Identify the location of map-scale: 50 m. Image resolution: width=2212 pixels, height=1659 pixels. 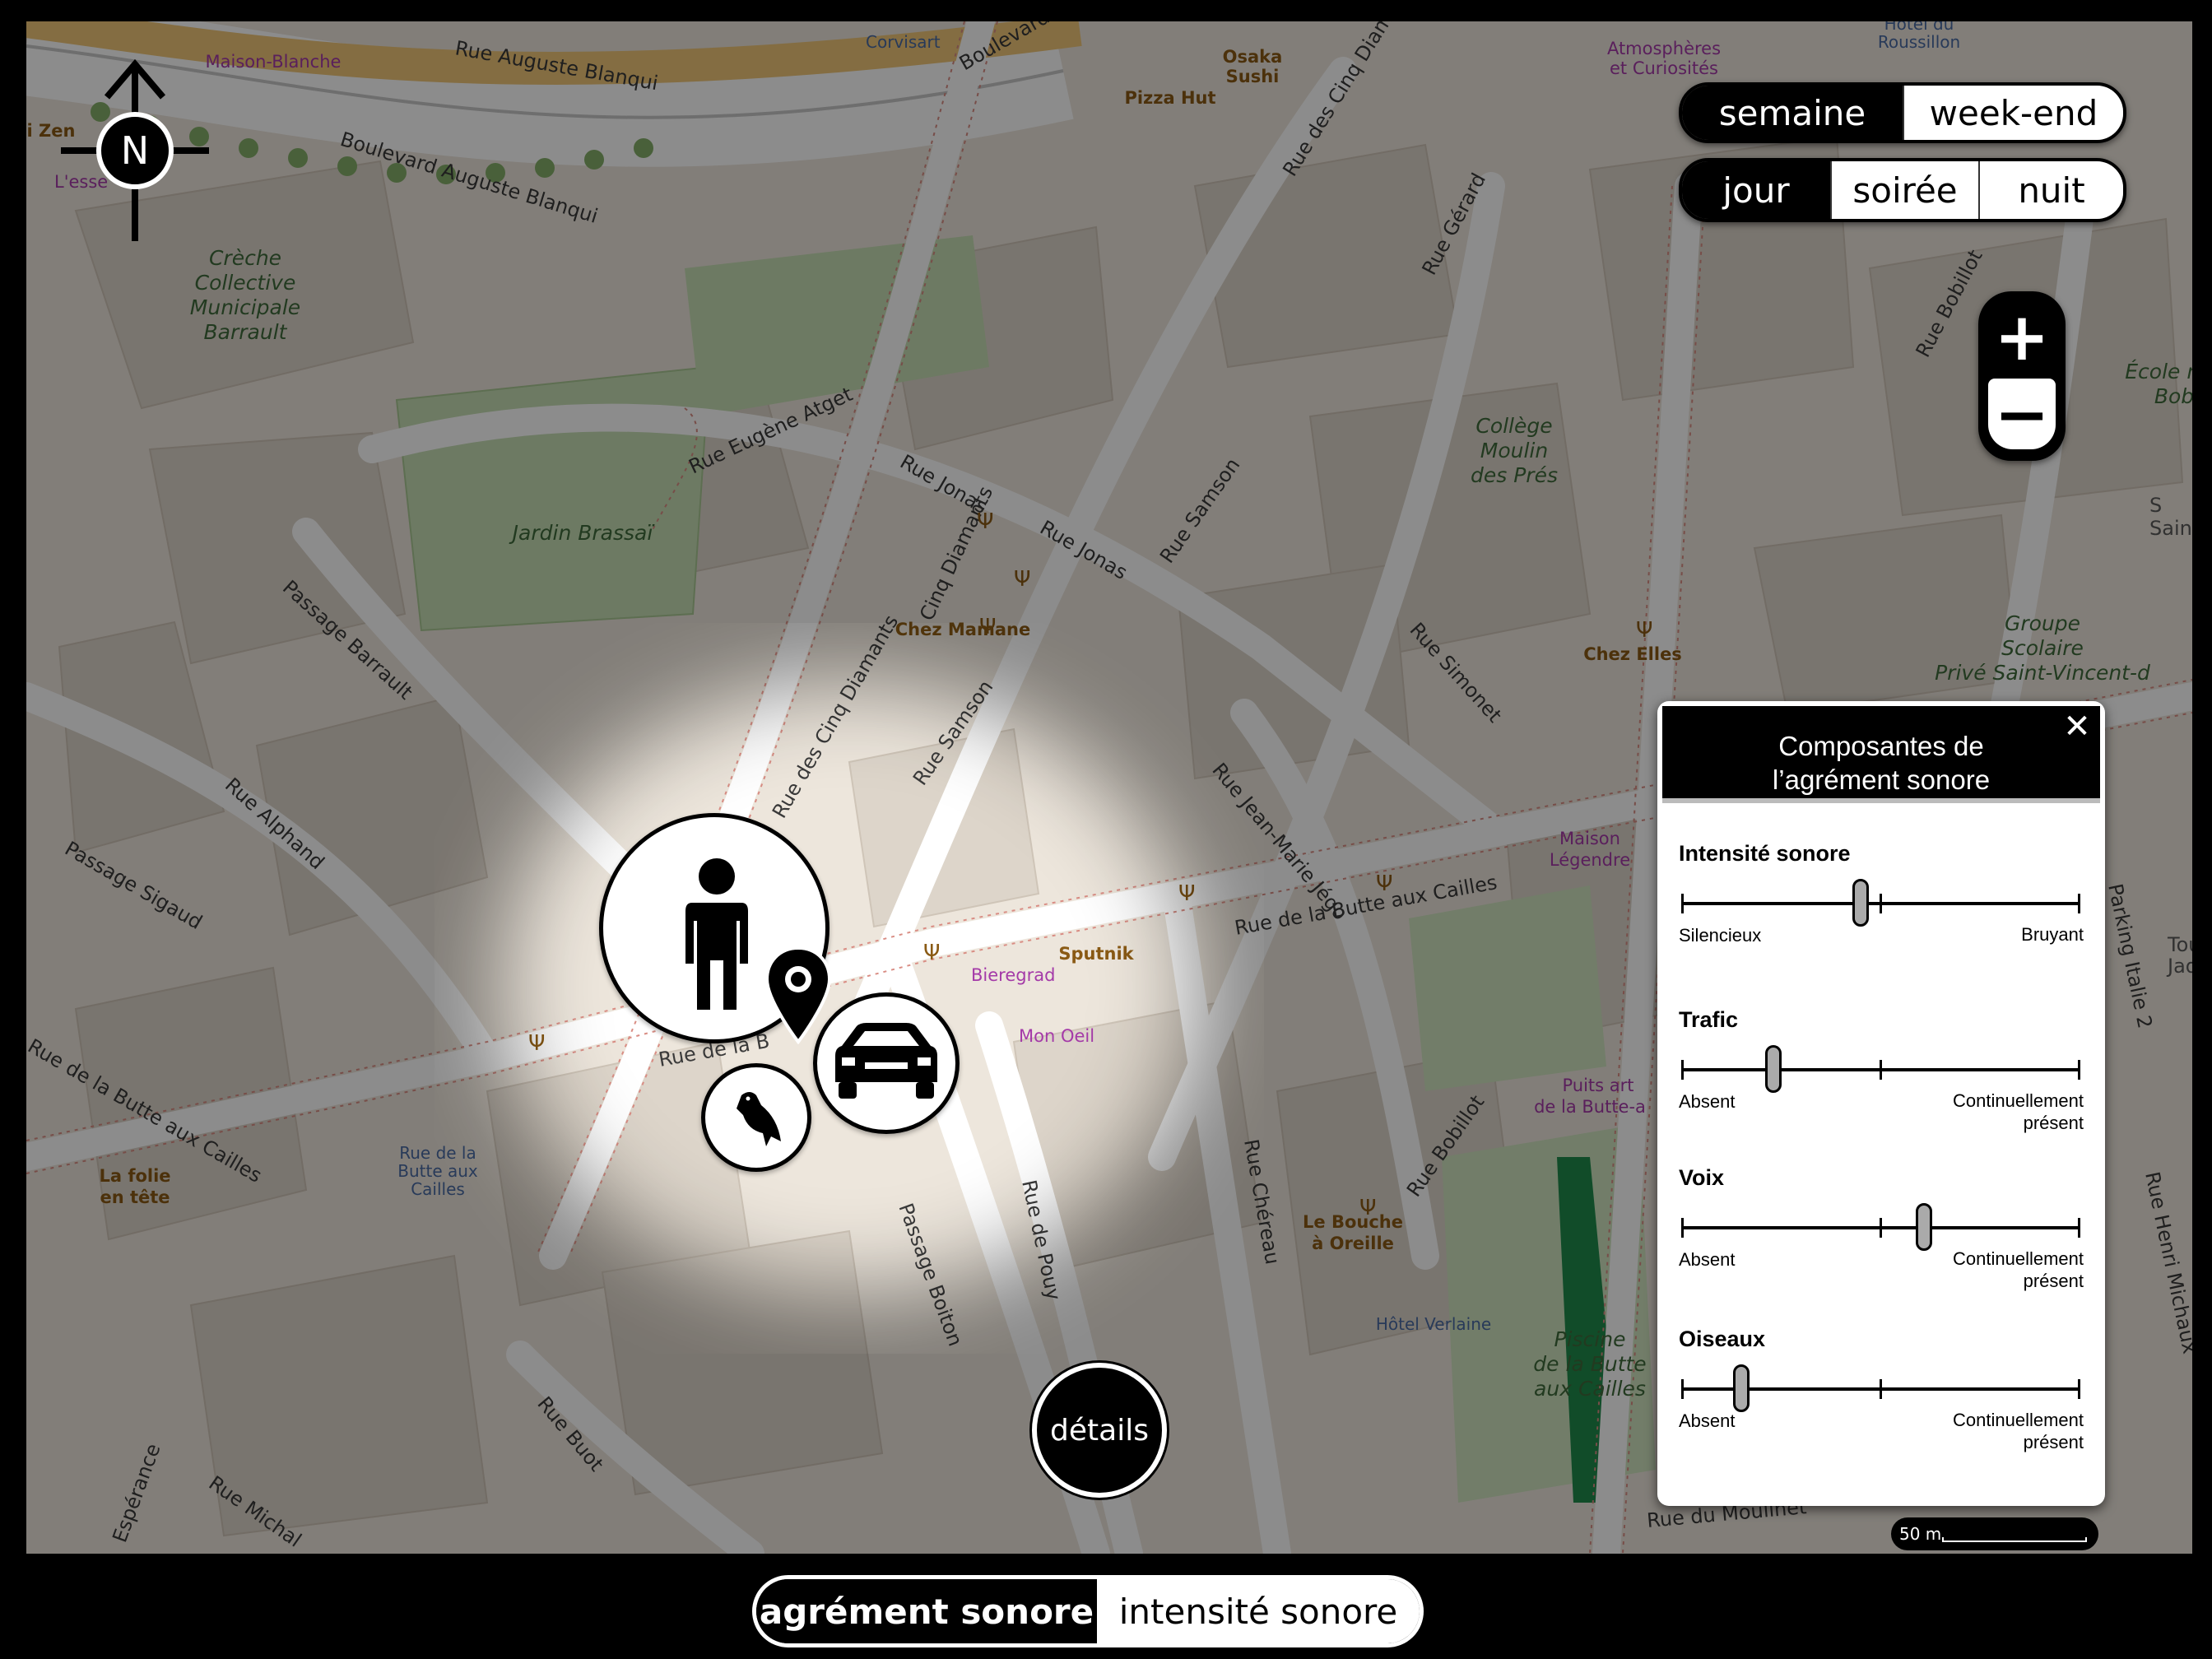
(1994, 1533).